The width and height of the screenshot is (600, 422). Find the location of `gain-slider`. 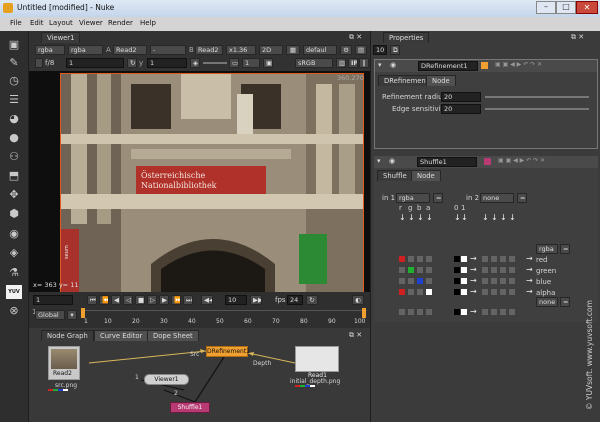

gain-slider is located at coordinates (215, 63).